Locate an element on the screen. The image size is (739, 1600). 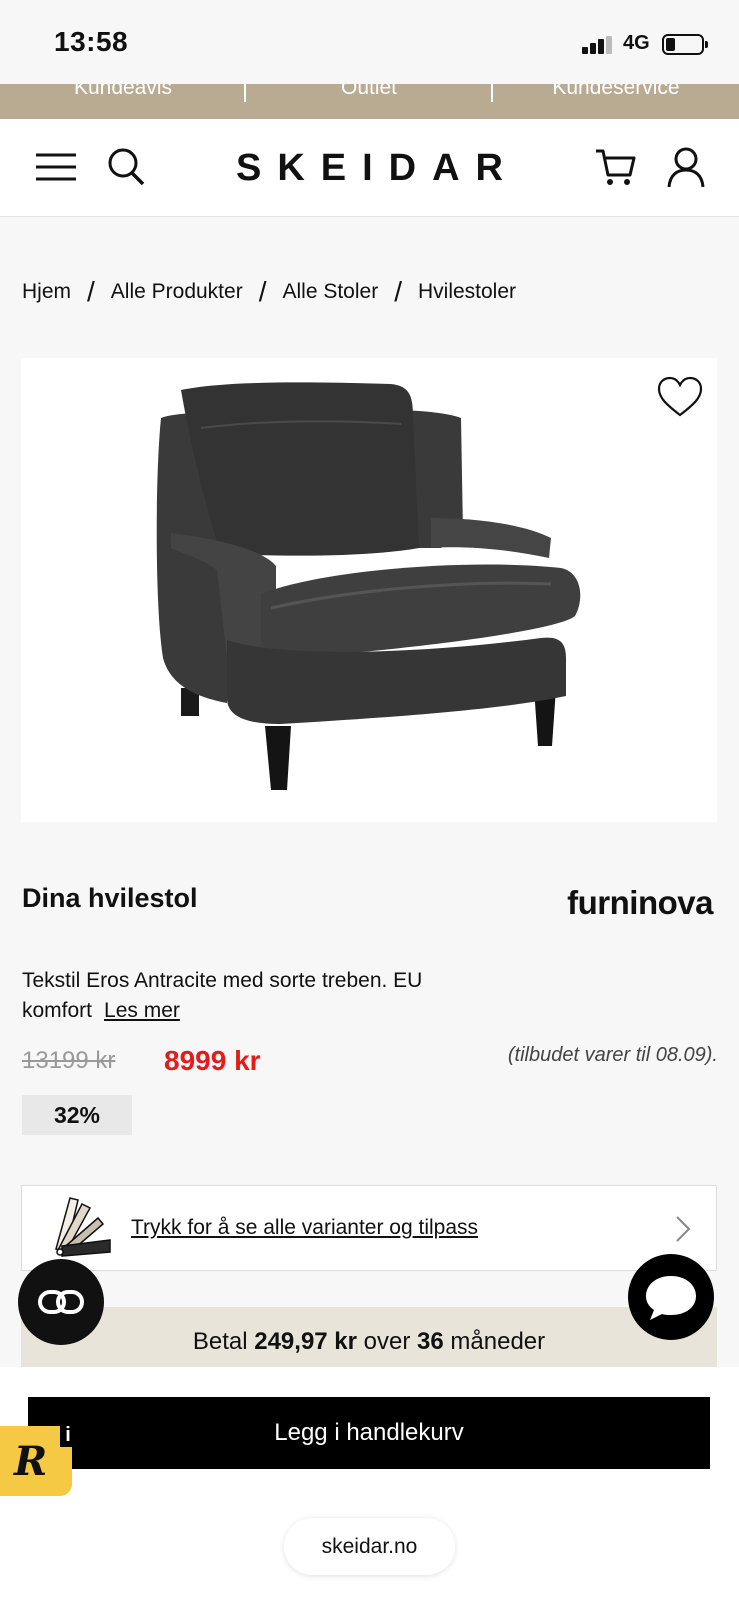
top-links-strip: Kundeavis Outlet Kundeservice is located at coordinates (369, 101).